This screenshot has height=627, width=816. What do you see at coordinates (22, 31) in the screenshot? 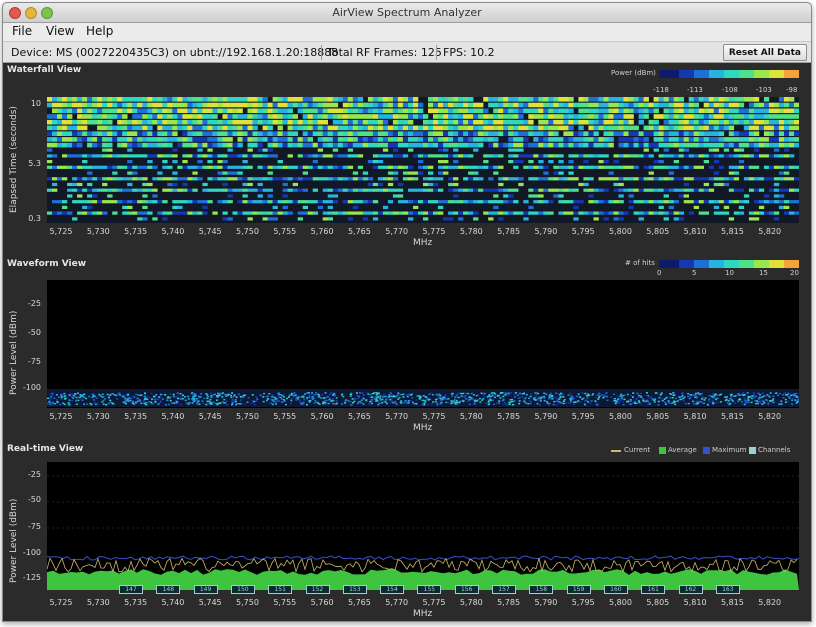
I see `menu-file: File` at bounding box center [22, 31].